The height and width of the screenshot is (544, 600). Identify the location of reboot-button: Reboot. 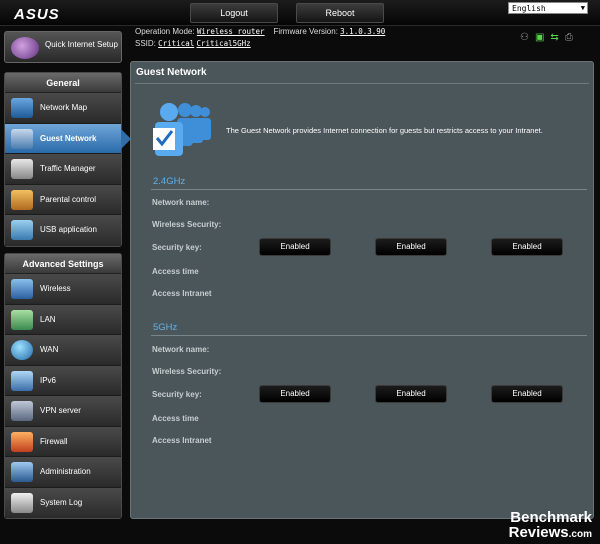
(340, 13).